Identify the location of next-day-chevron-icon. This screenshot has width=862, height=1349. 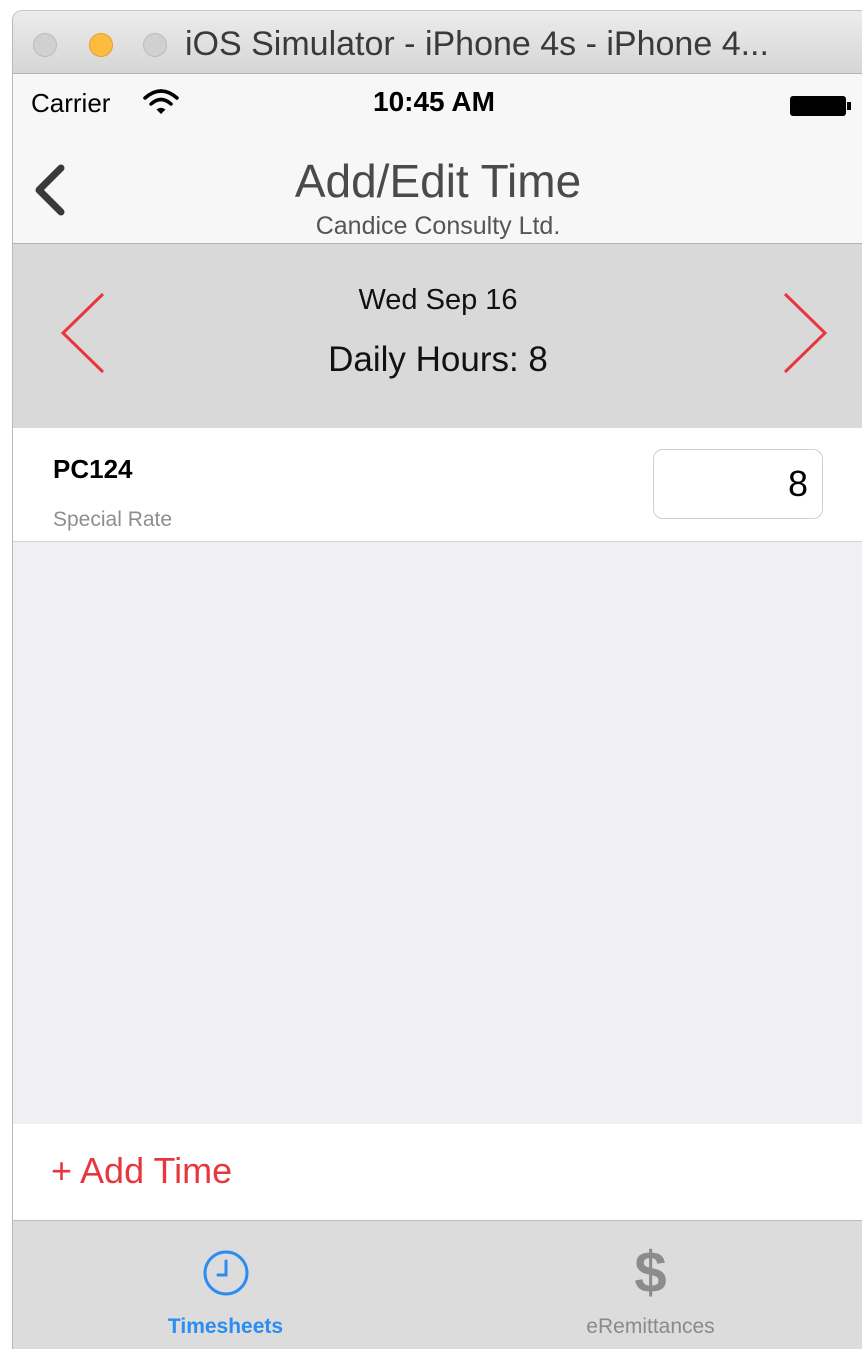
(803, 333).